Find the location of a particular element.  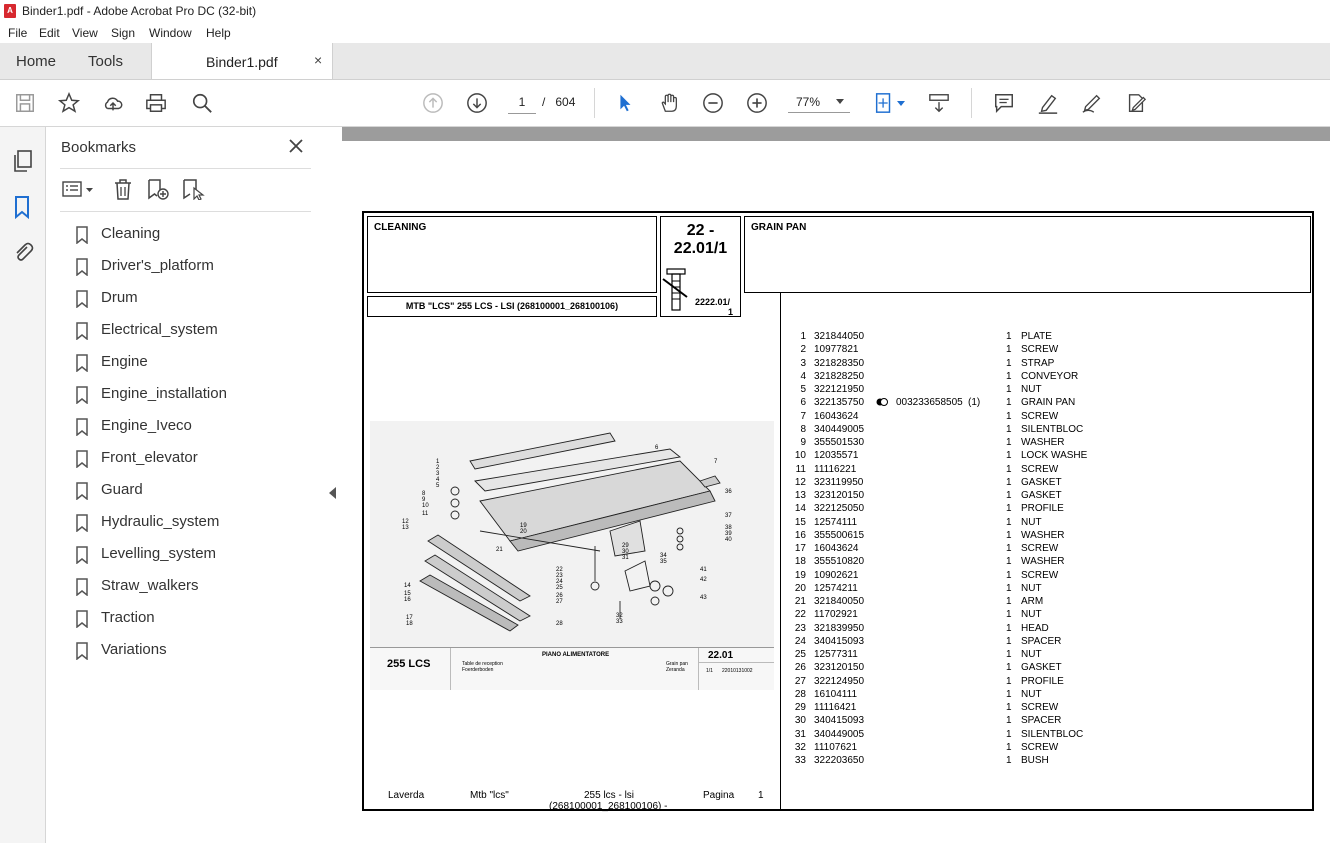

print-icon is located at coordinates (156, 103).